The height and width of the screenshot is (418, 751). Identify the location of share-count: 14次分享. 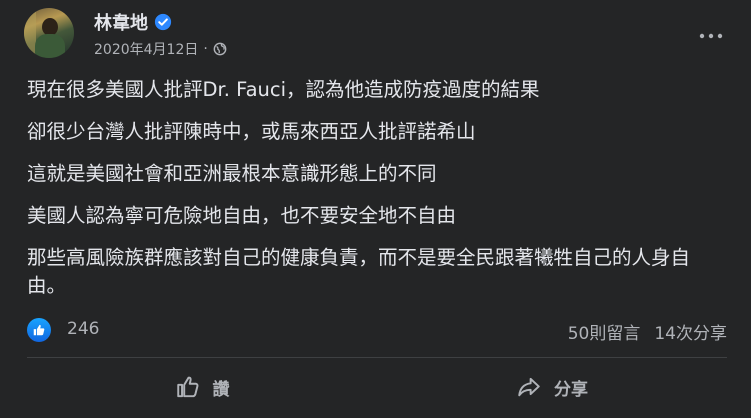
(690, 331).